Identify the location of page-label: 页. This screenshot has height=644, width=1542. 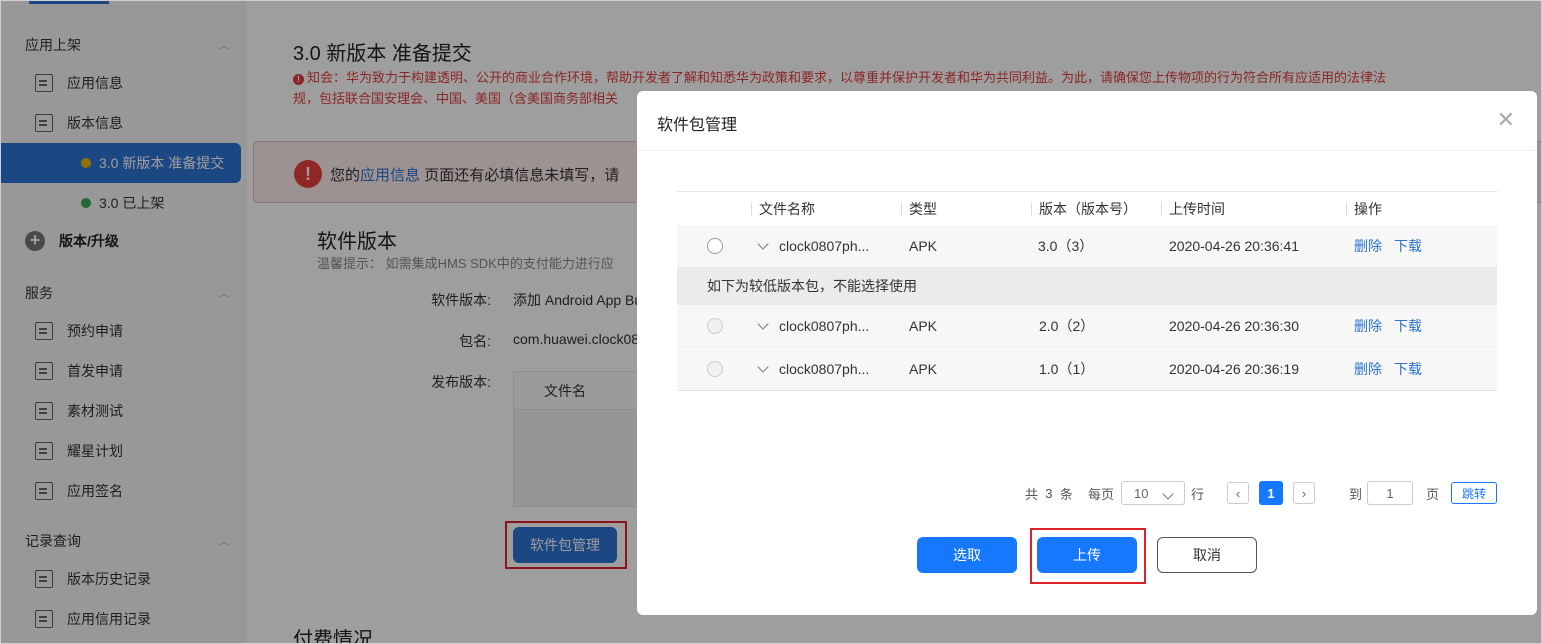
(1433, 494).